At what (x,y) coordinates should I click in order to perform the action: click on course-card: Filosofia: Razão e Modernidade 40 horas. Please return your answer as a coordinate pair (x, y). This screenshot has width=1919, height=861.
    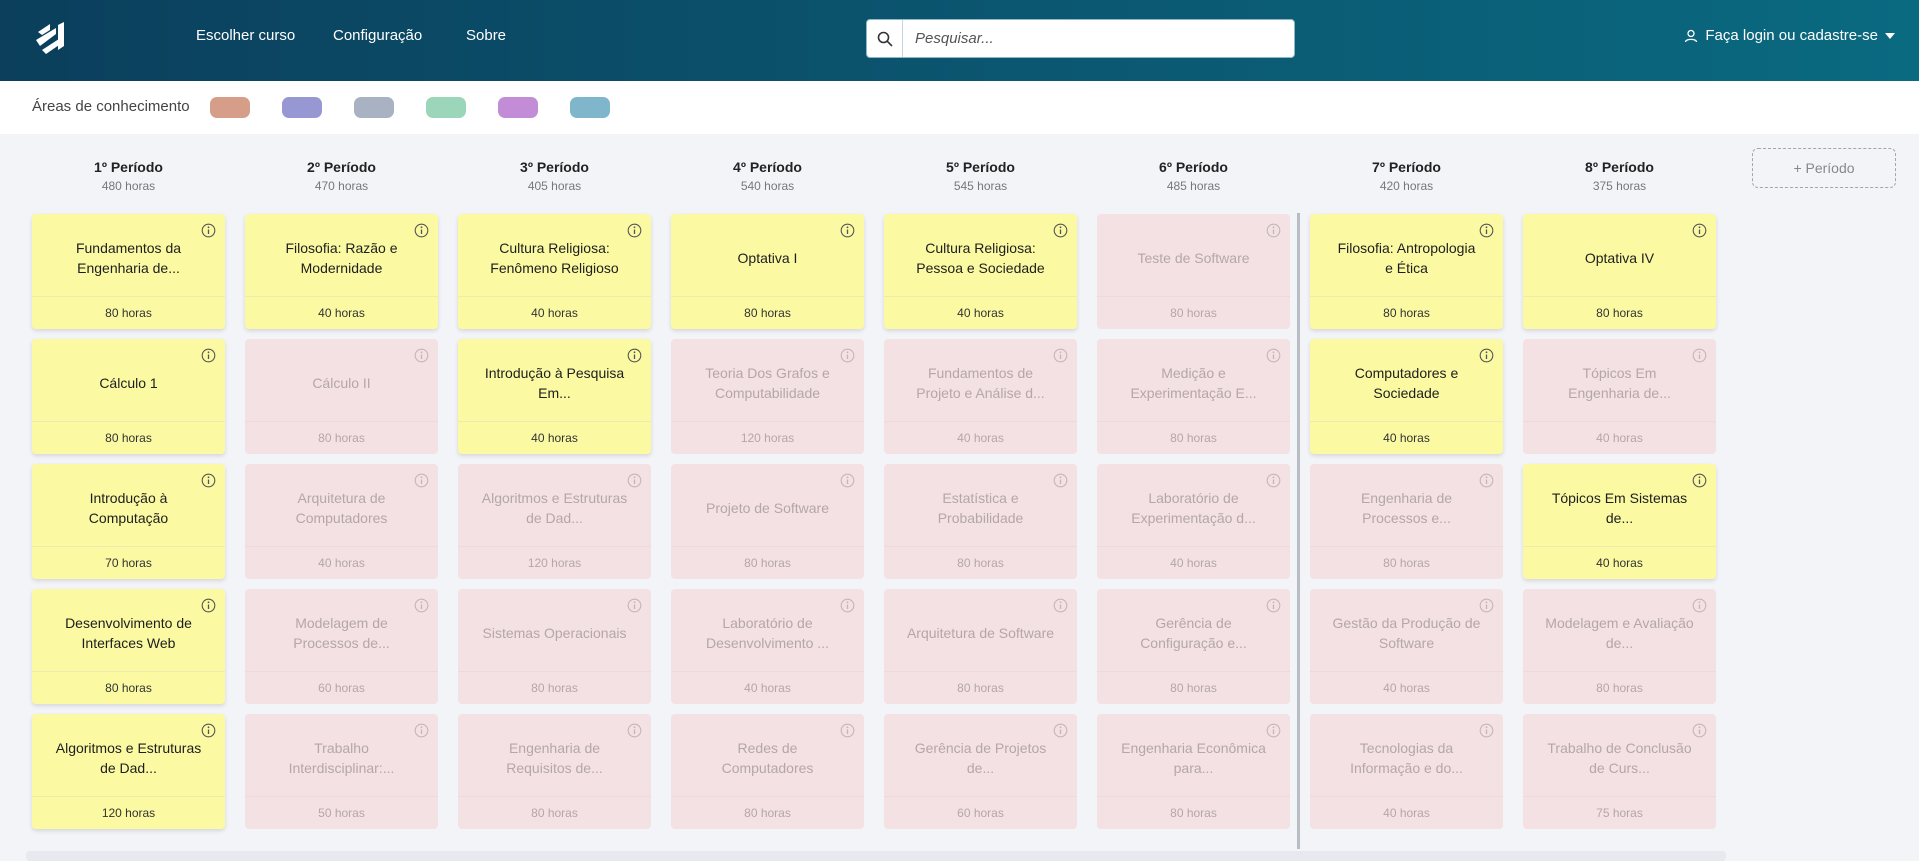
    Looking at the image, I should click on (341, 271).